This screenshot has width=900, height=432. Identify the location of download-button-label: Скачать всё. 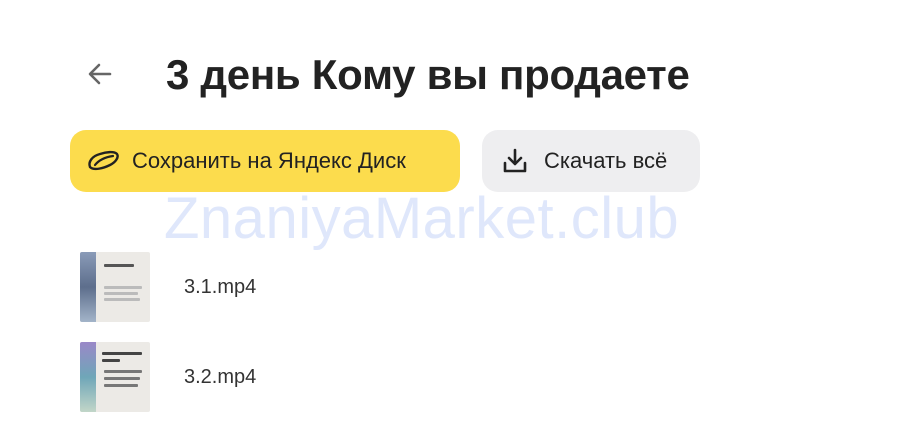
(606, 160).